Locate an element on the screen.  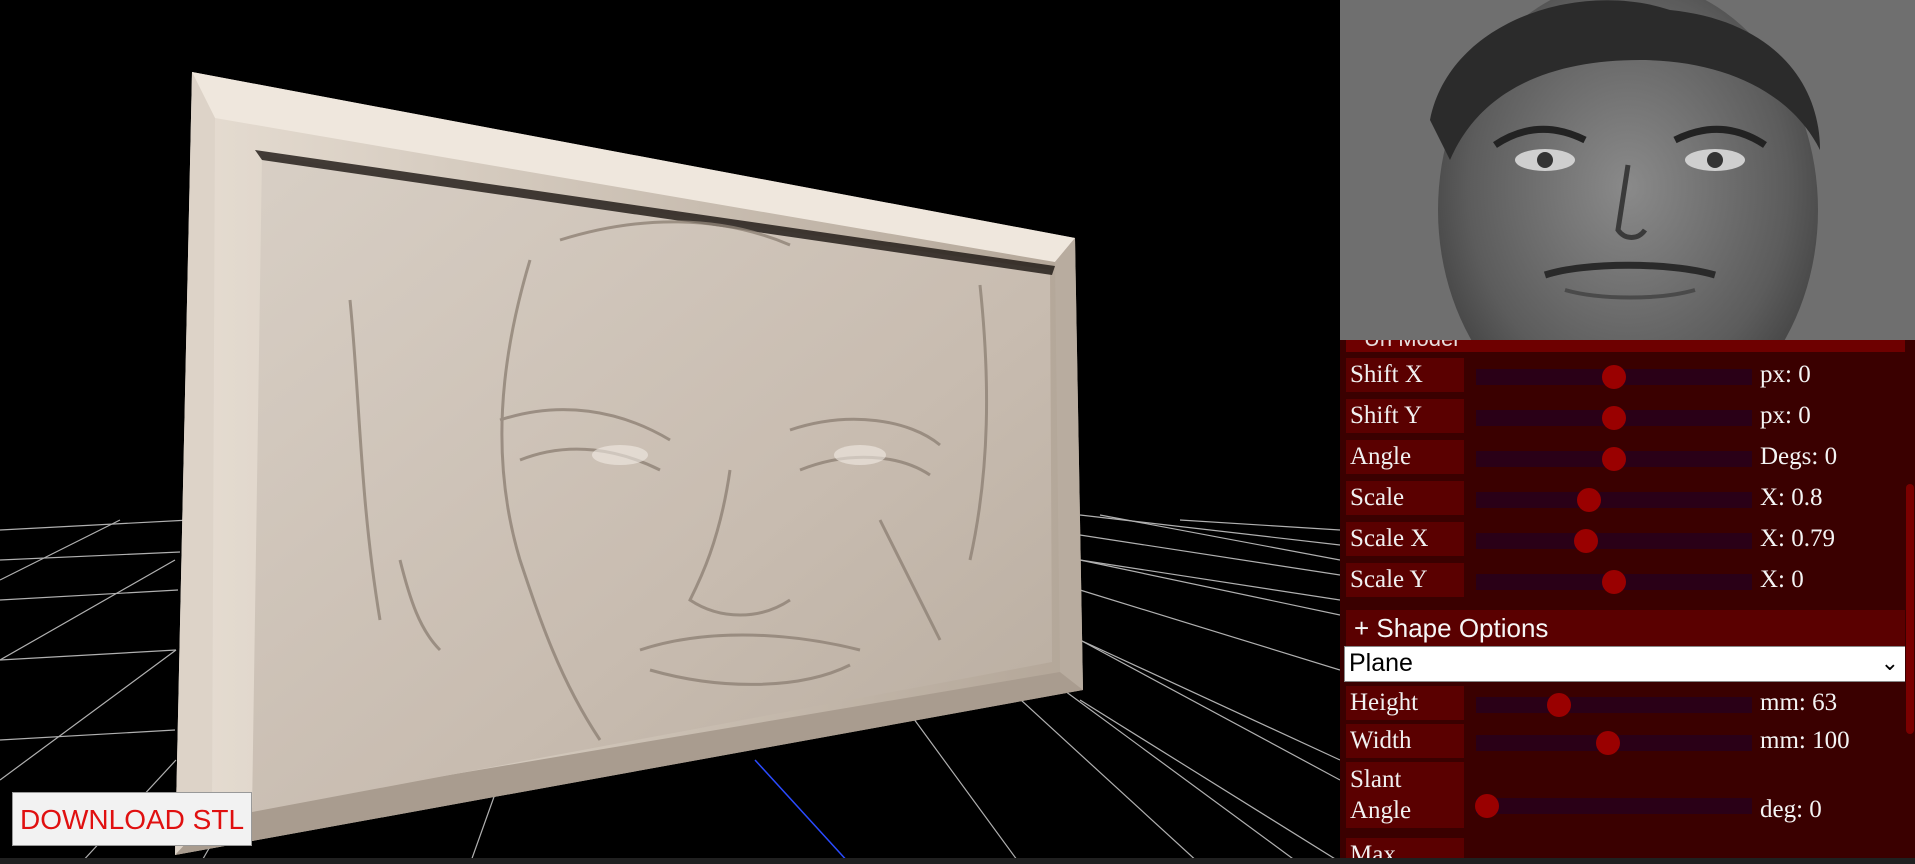
scrollbar-thumb is located at coordinates (1910, 609).